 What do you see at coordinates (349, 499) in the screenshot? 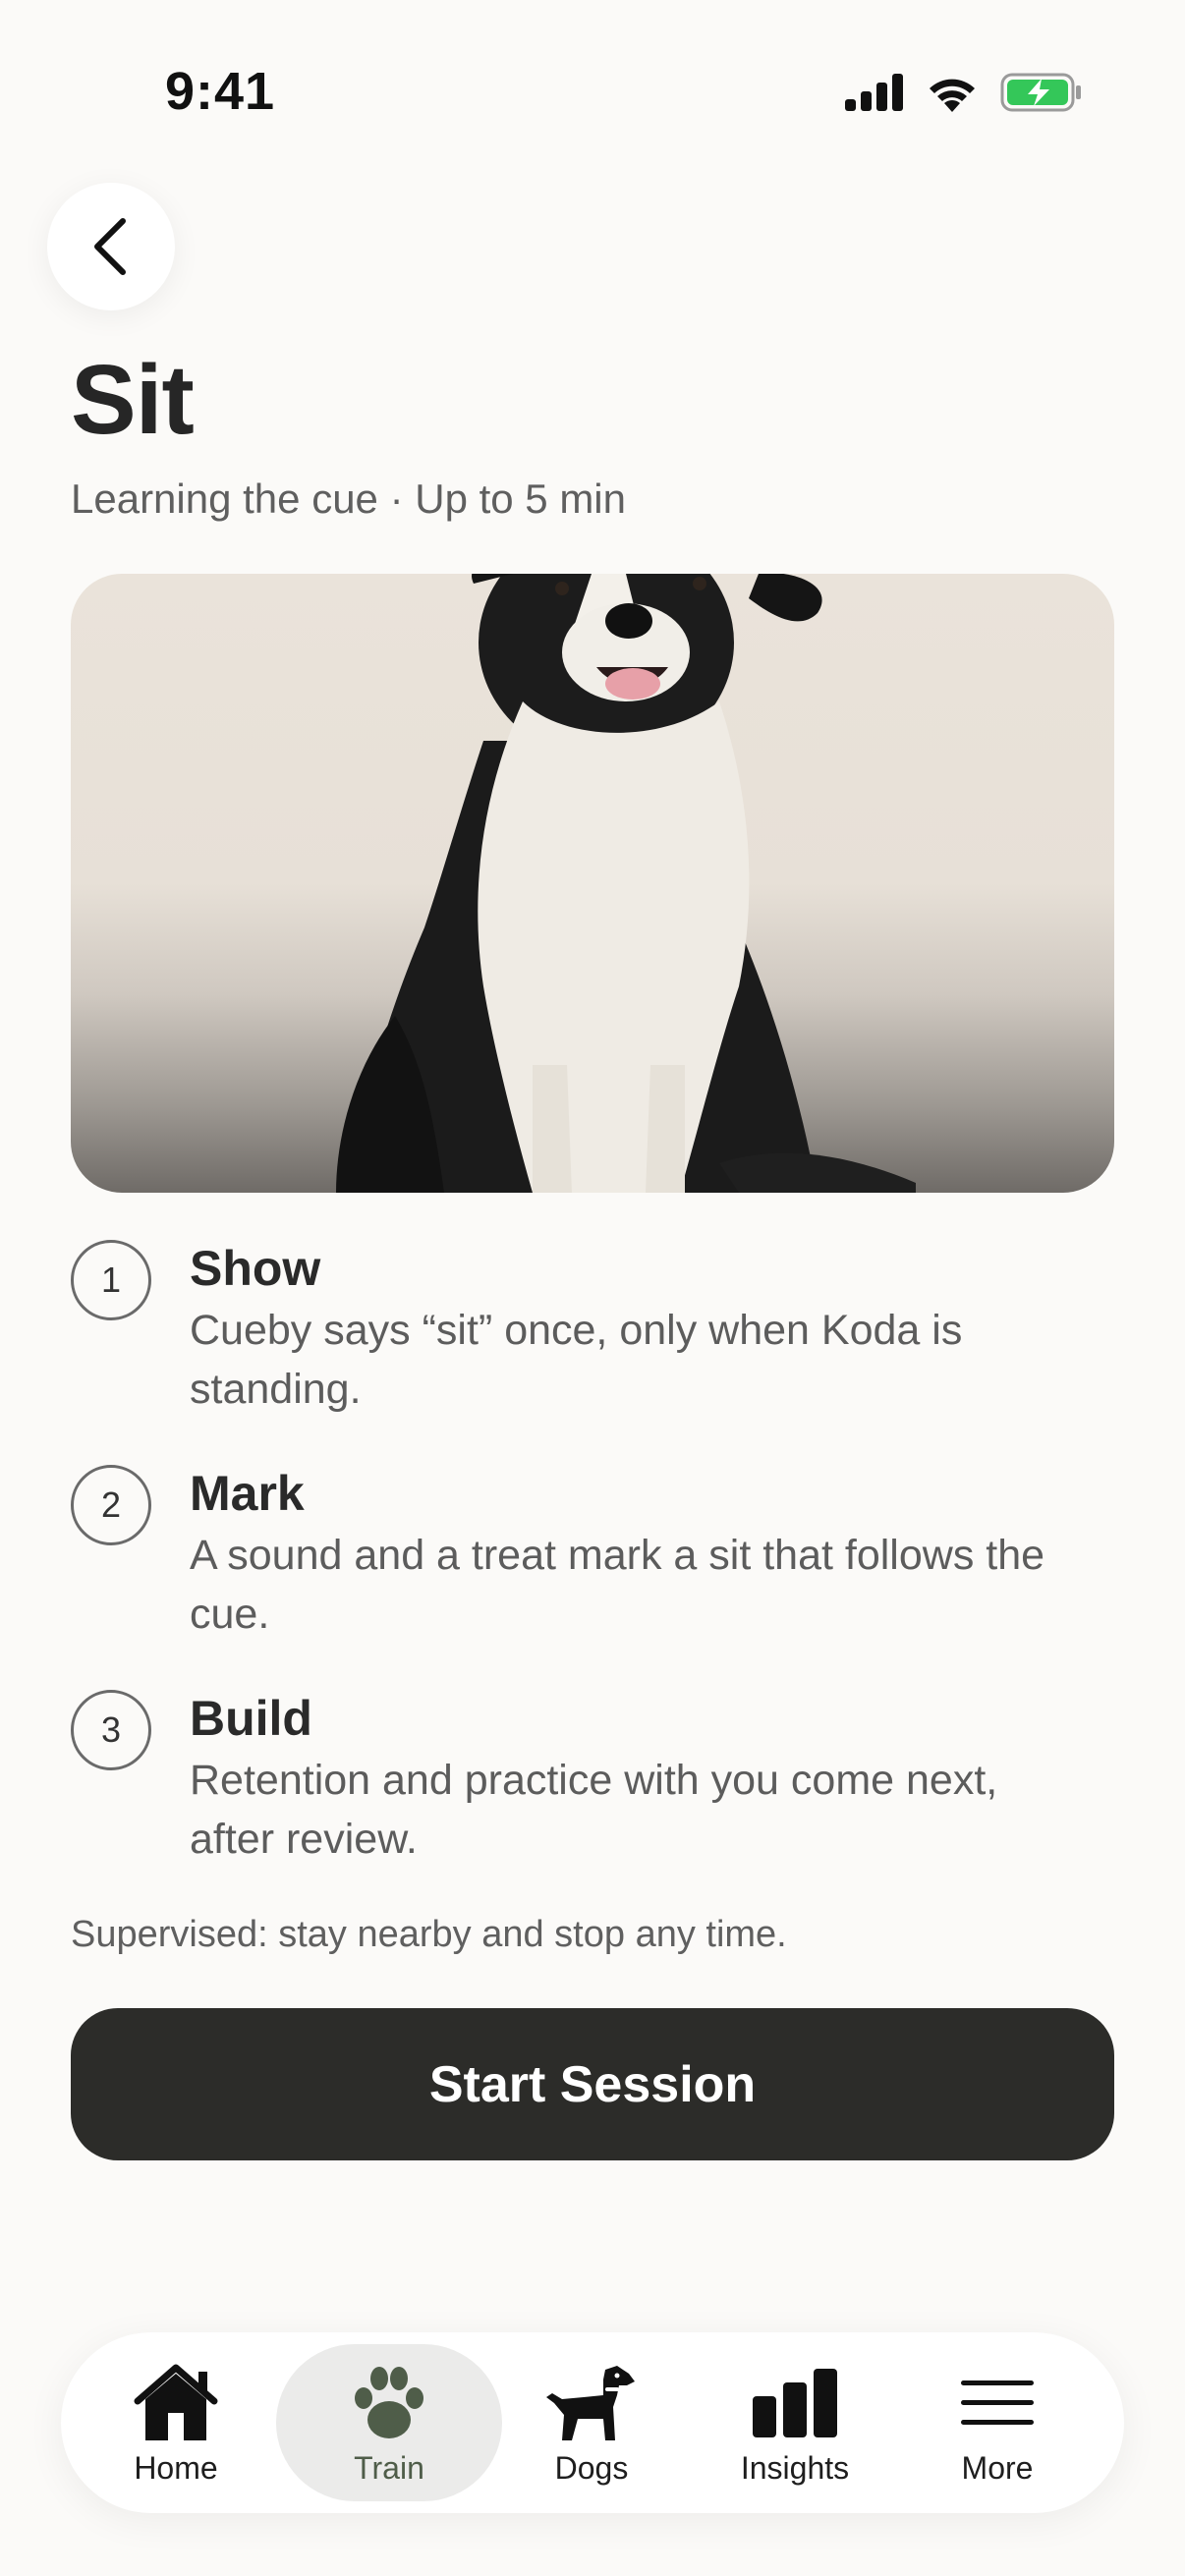
I see `page-subtitle: Learning the cue · Up to 5 min` at bounding box center [349, 499].